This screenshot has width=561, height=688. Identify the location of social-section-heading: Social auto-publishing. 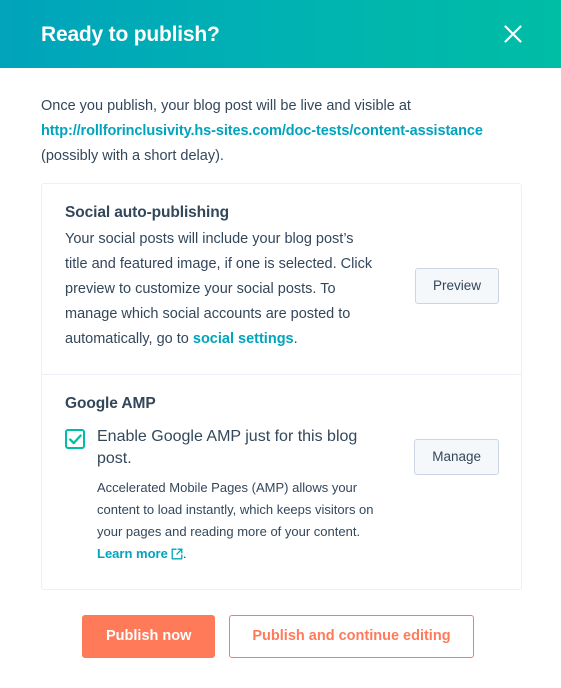
(147, 212).